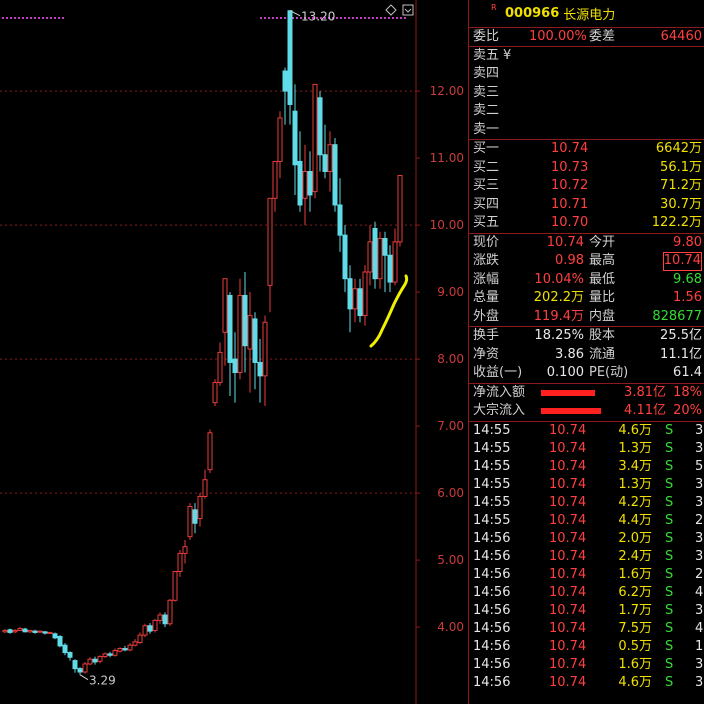 The image size is (704, 704). I want to click on quote-label: 总量, so click(486, 297).